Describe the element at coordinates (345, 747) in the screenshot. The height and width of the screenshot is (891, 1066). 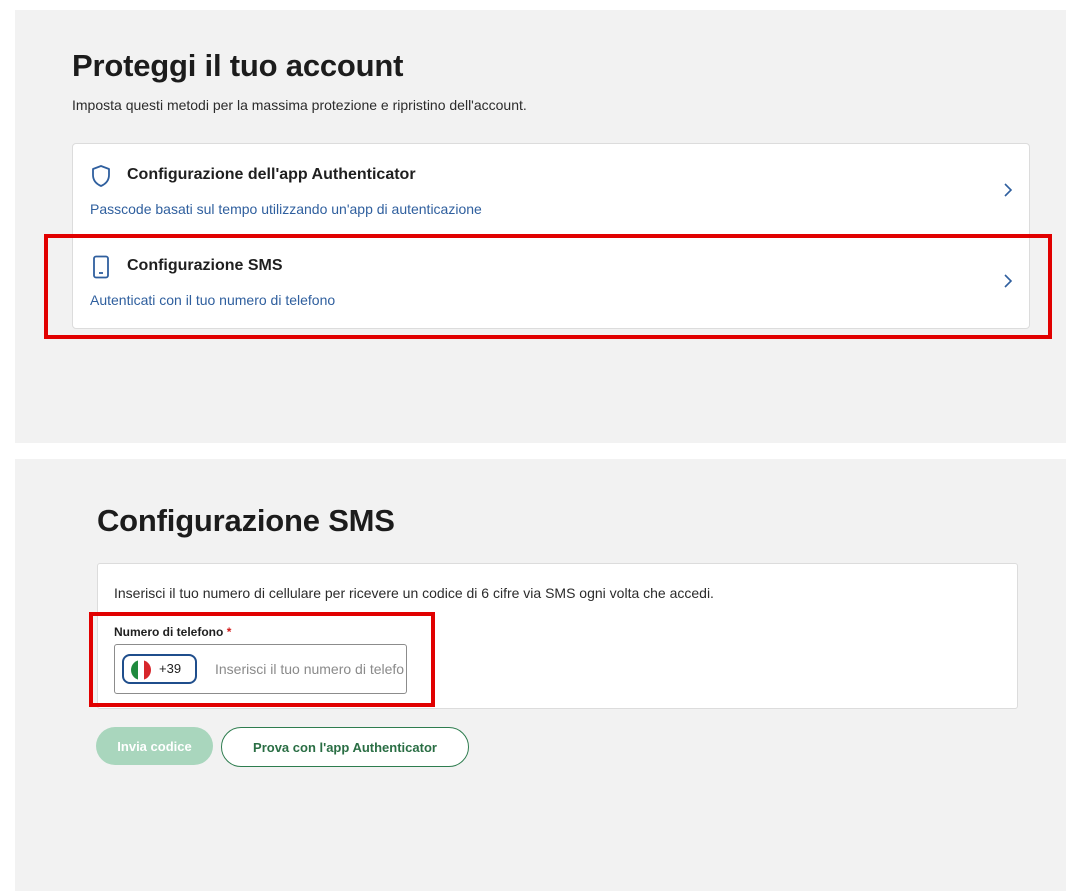
I see `try-authenticator-button: Prova con l'app Authenticator` at that location.